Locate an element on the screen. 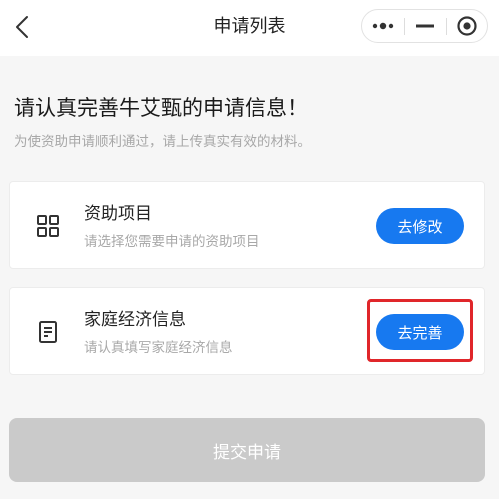  subheadline: 为使资助申请顺利通过，请上传真实有效的材料。 is located at coordinates (162, 142).